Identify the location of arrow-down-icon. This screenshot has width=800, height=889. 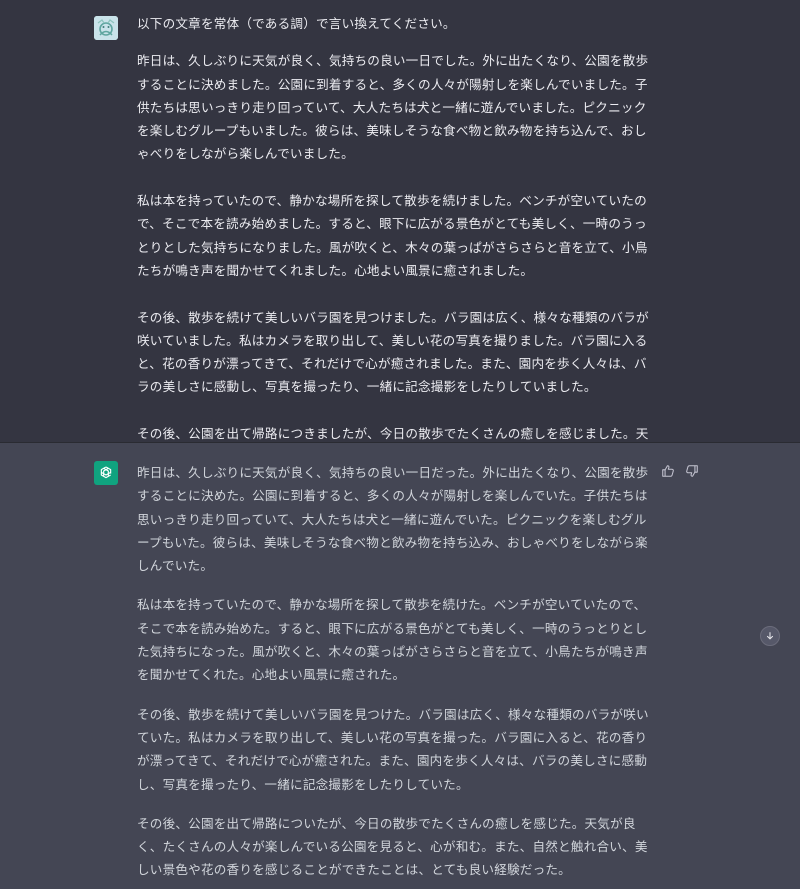
(770, 636).